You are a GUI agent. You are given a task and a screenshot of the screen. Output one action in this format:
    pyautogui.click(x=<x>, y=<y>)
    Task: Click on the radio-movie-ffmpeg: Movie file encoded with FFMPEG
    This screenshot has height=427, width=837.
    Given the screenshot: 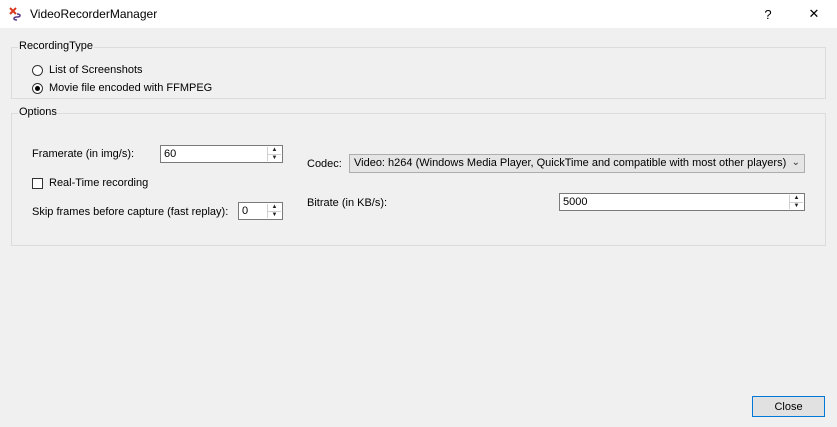 What is the action you would take?
    pyautogui.click(x=122, y=88)
    